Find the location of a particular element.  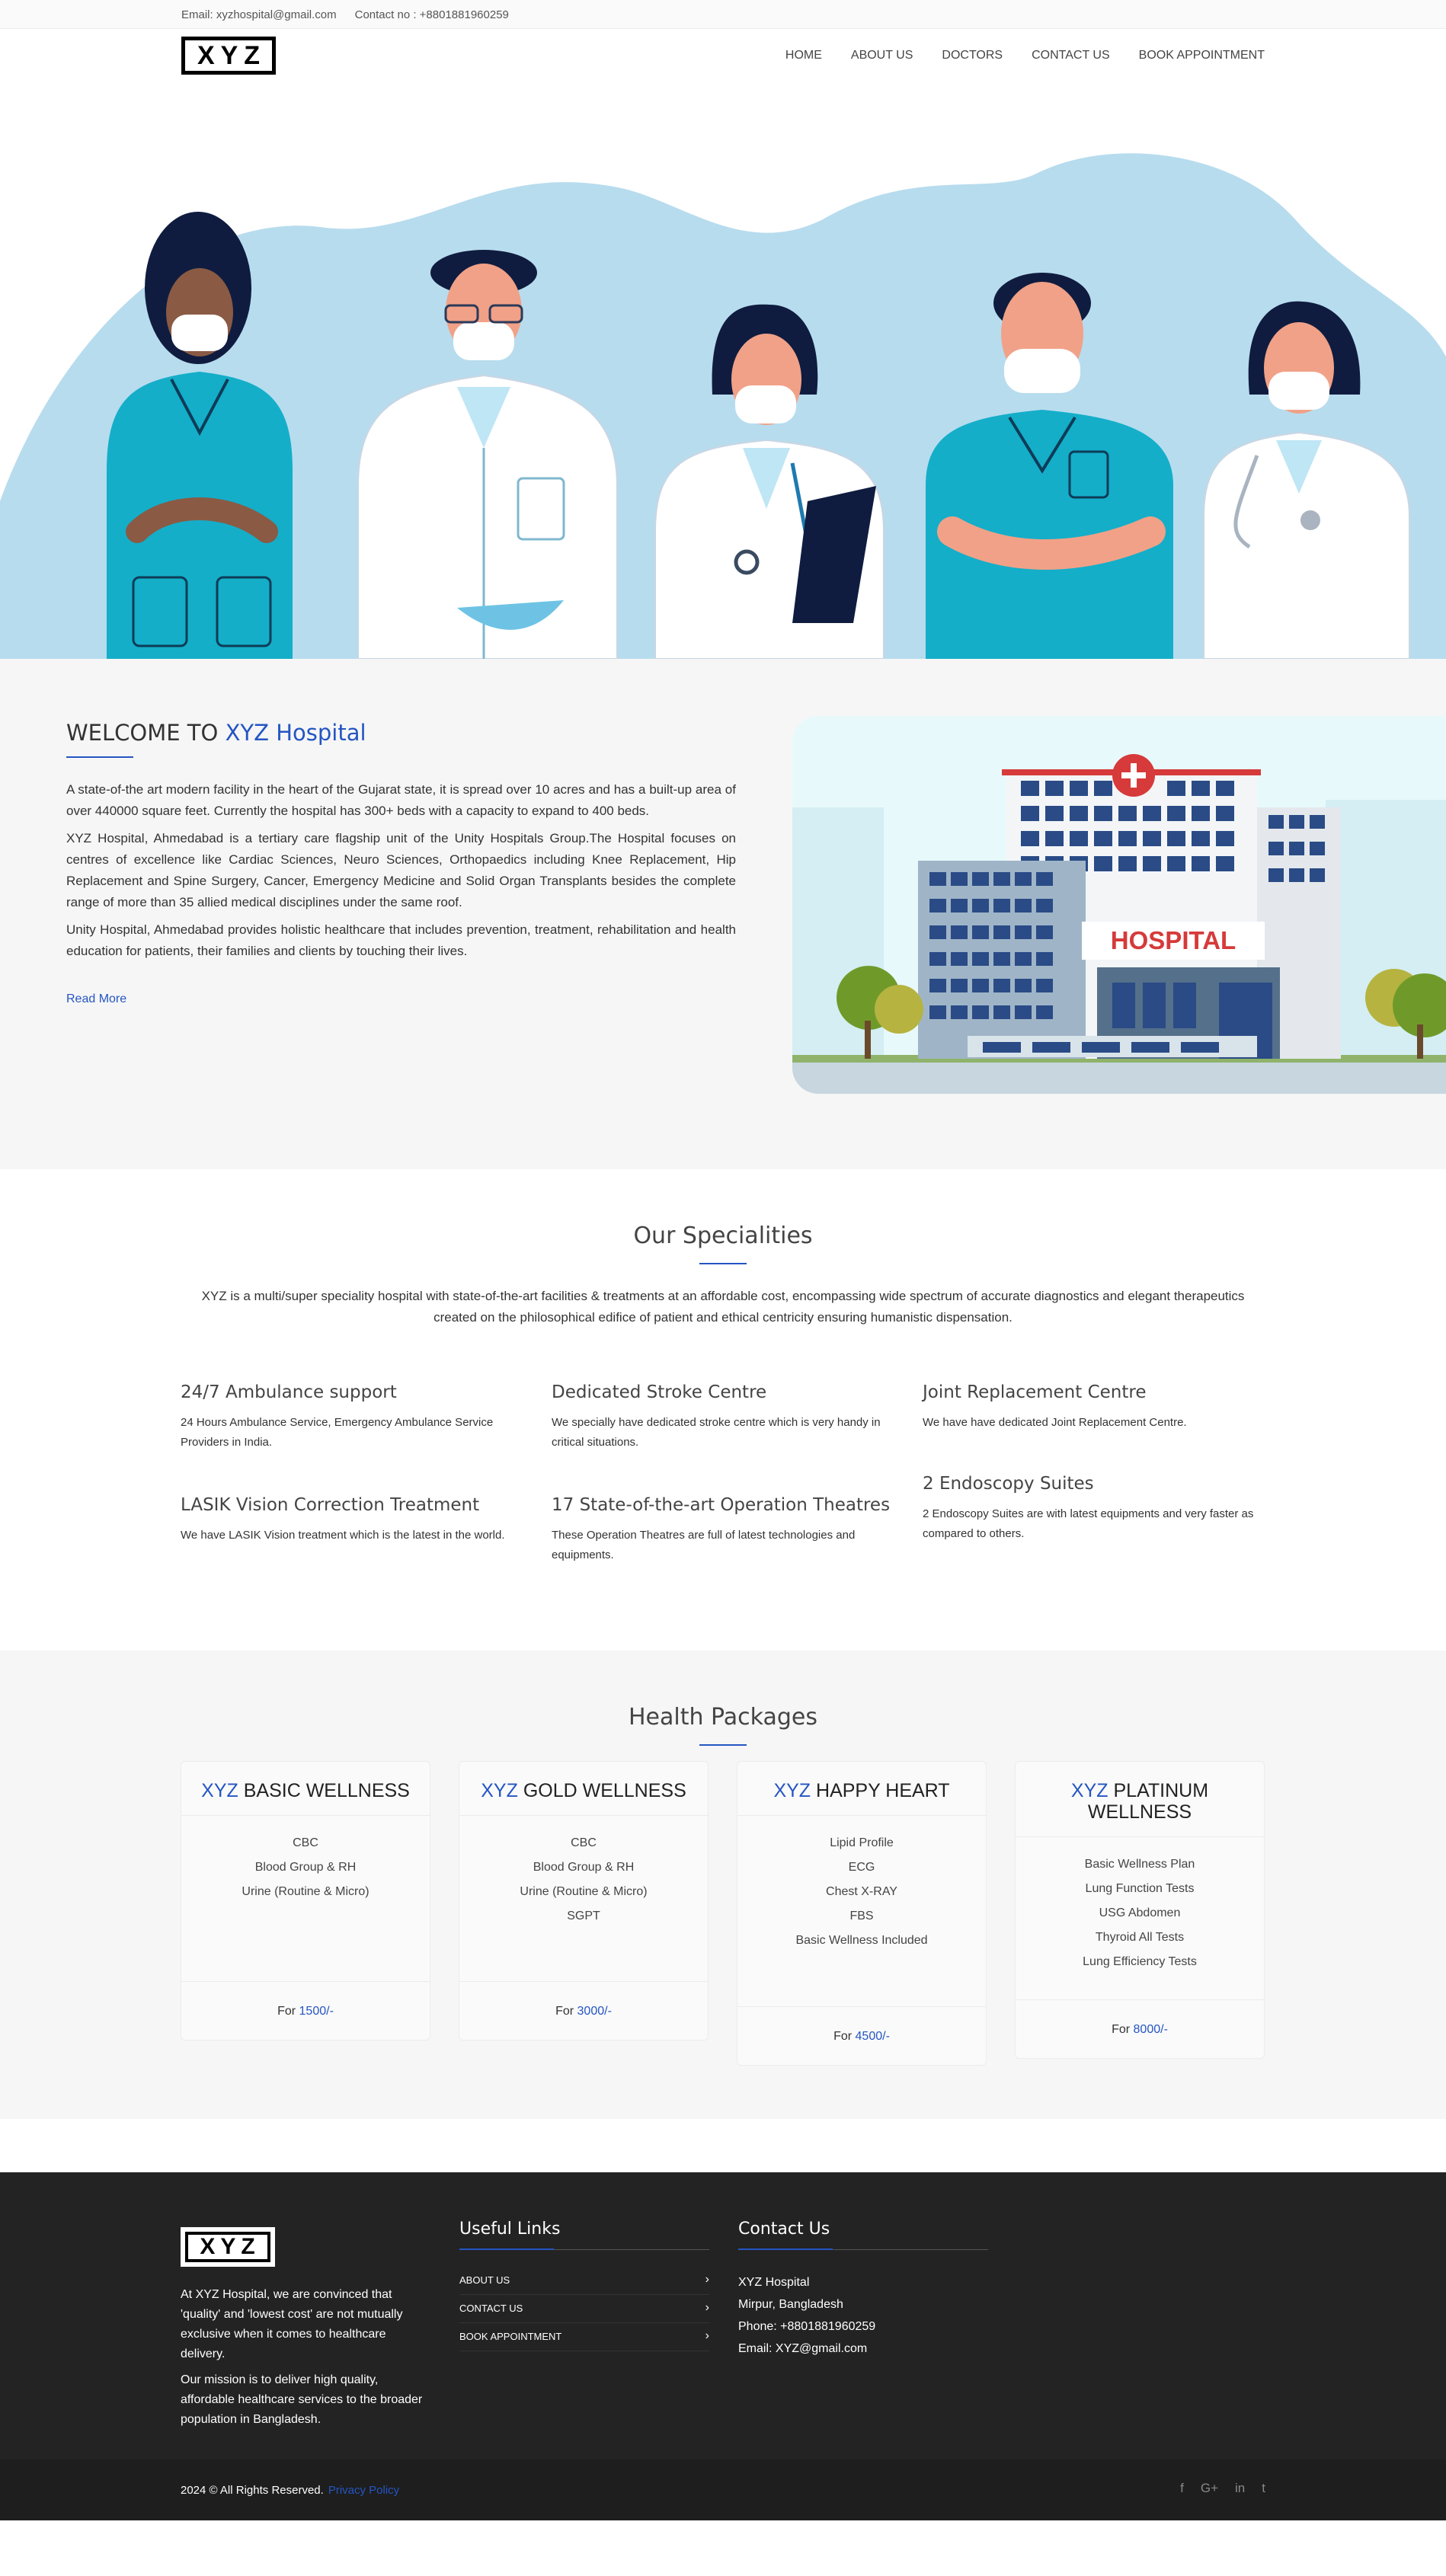

list-item: Chest X-RAY is located at coordinates (862, 1891).